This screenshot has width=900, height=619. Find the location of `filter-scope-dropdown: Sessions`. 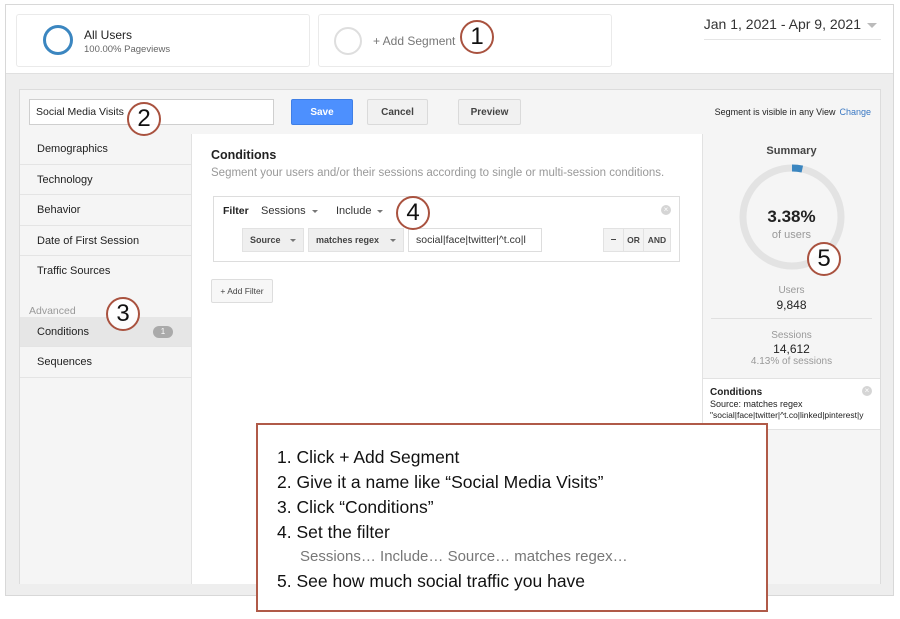

filter-scope-dropdown: Sessions is located at coordinates (289, 211).